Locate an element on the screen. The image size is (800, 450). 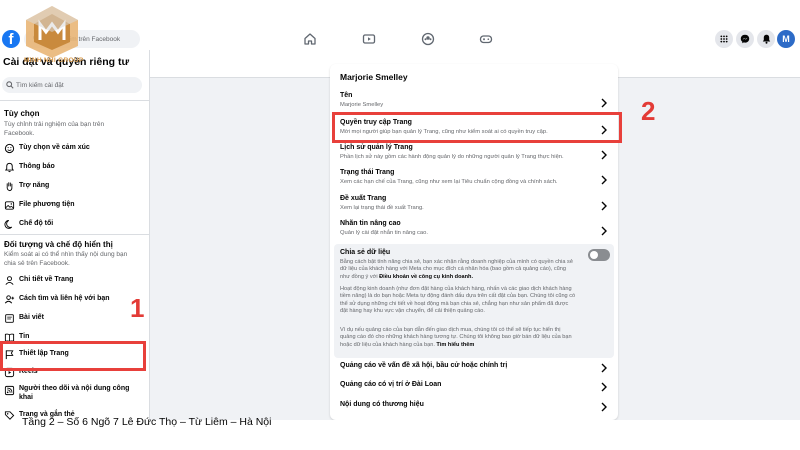
menu-grid-button is located at coordinates (724, 39).